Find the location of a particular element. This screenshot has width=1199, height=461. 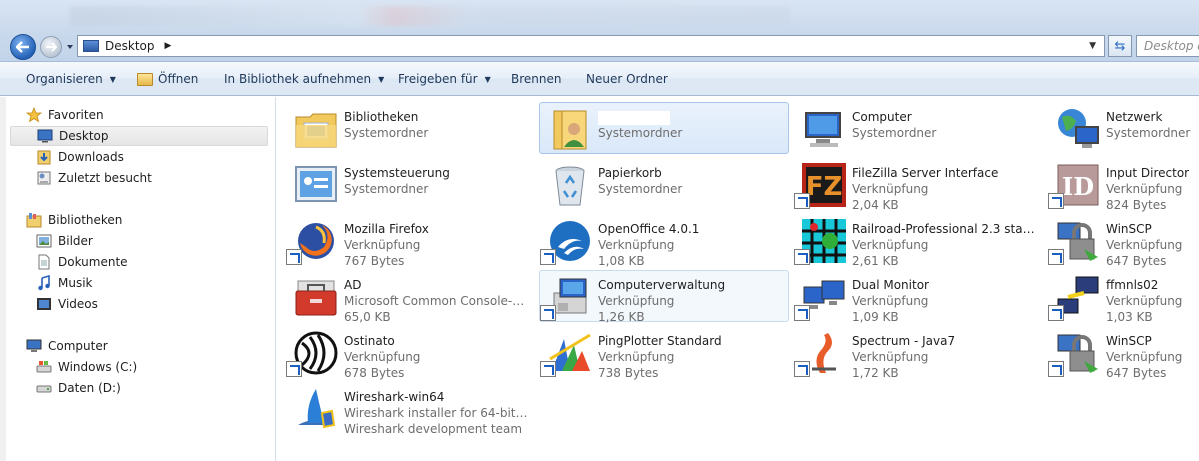

item-spectrum-java7: Spectrum - Java7 Verknüpfung 1,72 KB is located at coordinates (918, 353).